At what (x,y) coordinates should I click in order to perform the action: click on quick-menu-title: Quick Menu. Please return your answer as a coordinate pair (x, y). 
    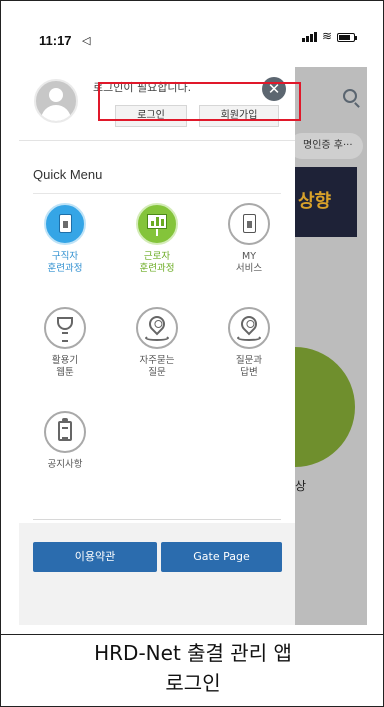
    Looking at the image, I should click on (68, 174).